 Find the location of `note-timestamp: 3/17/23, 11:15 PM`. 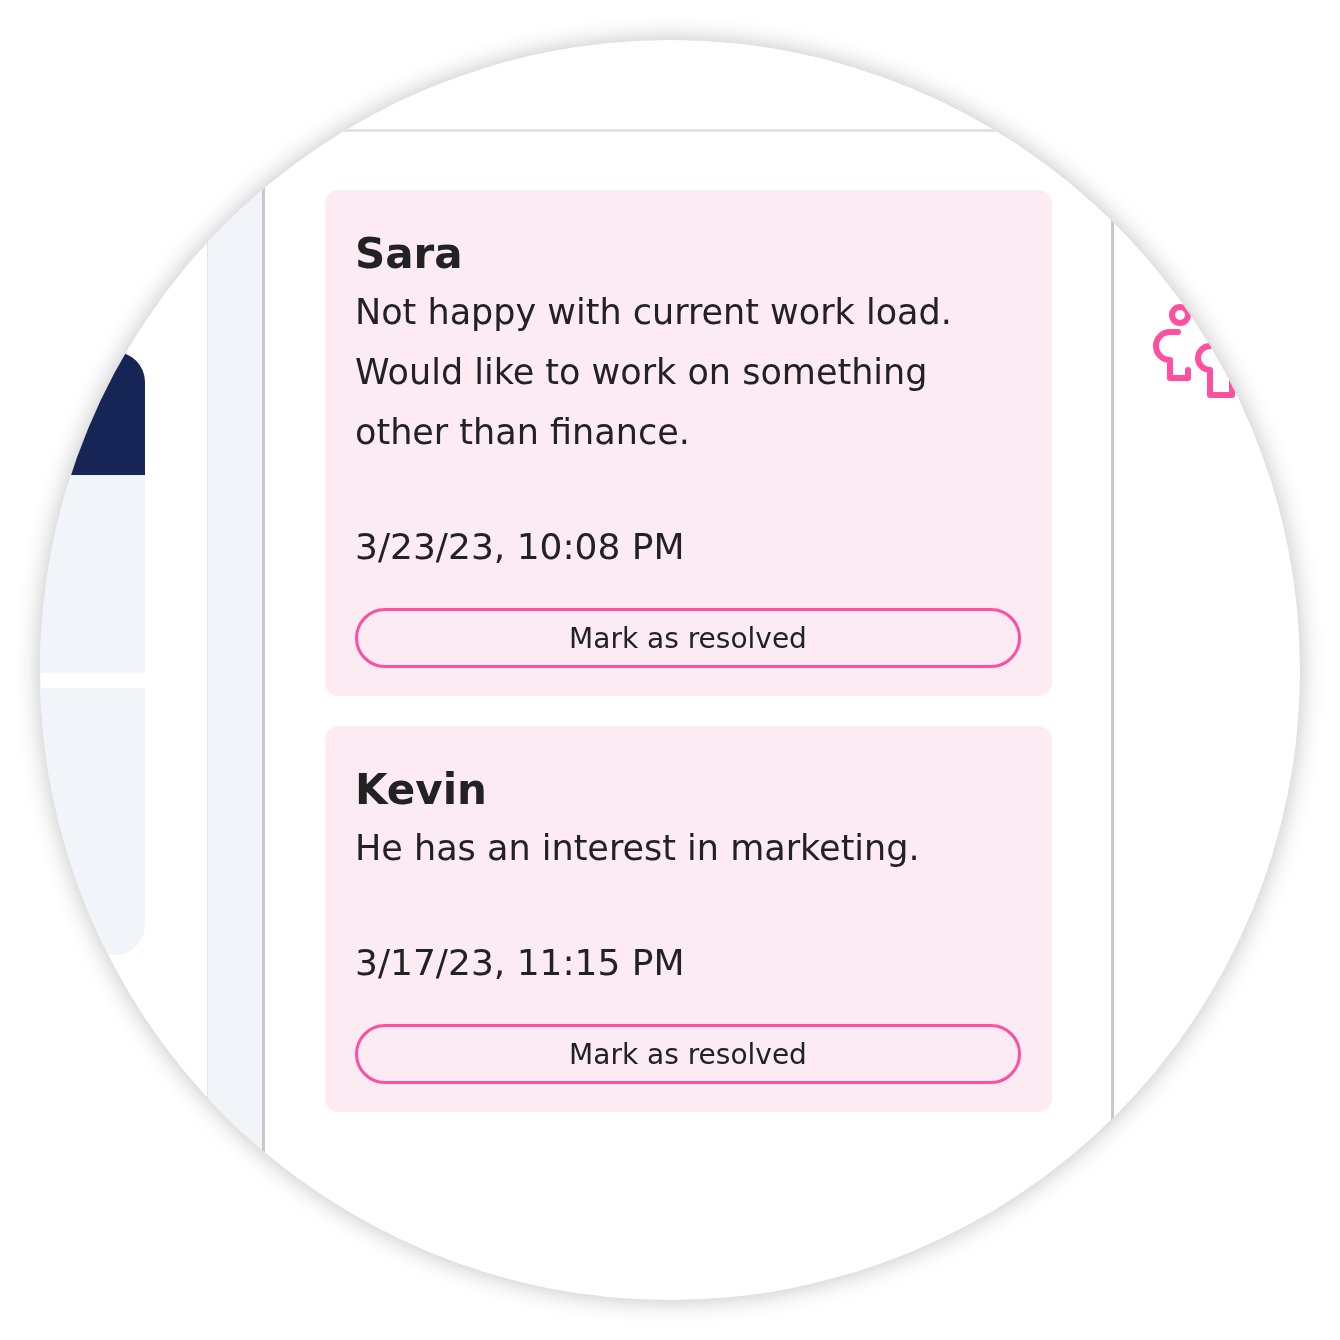

note-timestamp: 3/17/23, 11:15 PM is located at coordinates (520, 963).